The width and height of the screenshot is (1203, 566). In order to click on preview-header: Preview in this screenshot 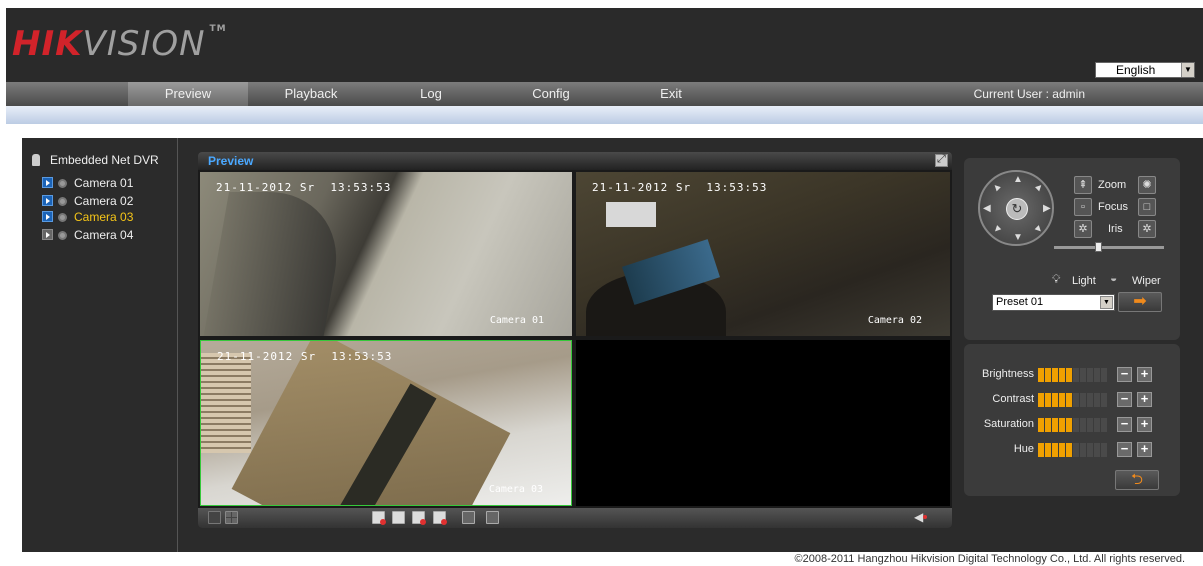, I will do `click(575, 161)`.